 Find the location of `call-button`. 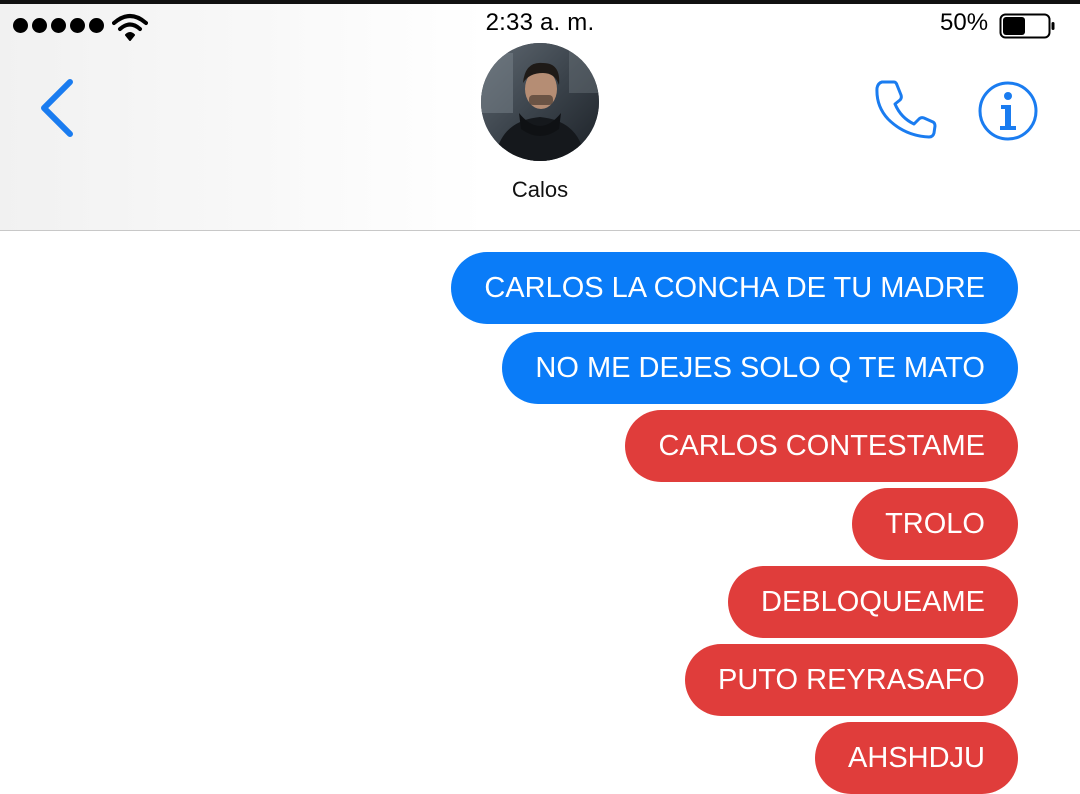

call-button is located at coordinates (905, 109).